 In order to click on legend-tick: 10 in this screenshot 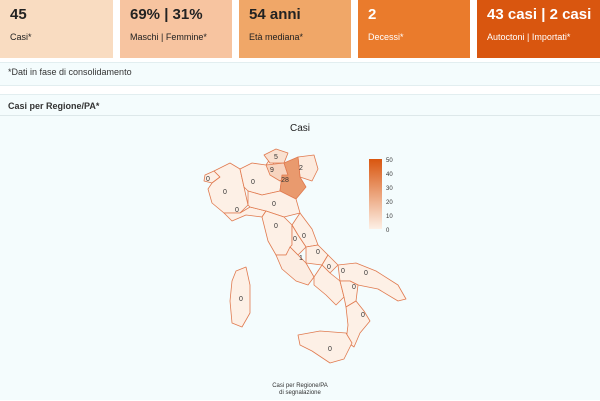, I will do `click(389, 217)`.